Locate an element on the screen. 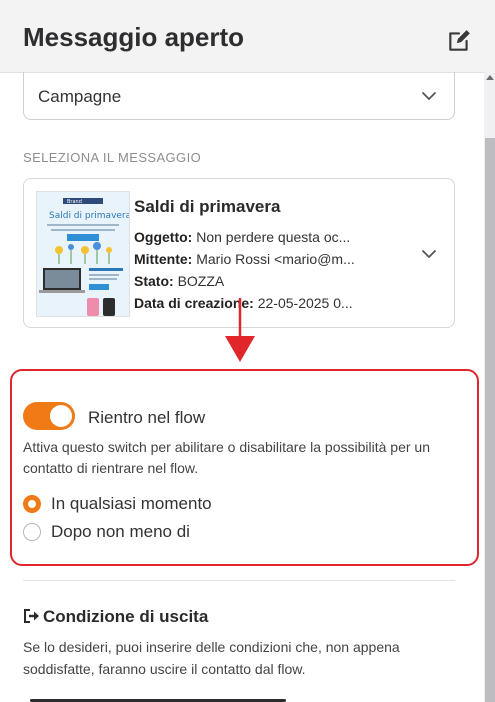 The width and height of the screenshot is (495, 702). radio-any-time-label: In qualsiasi momento is located at coordinates (131, 504).